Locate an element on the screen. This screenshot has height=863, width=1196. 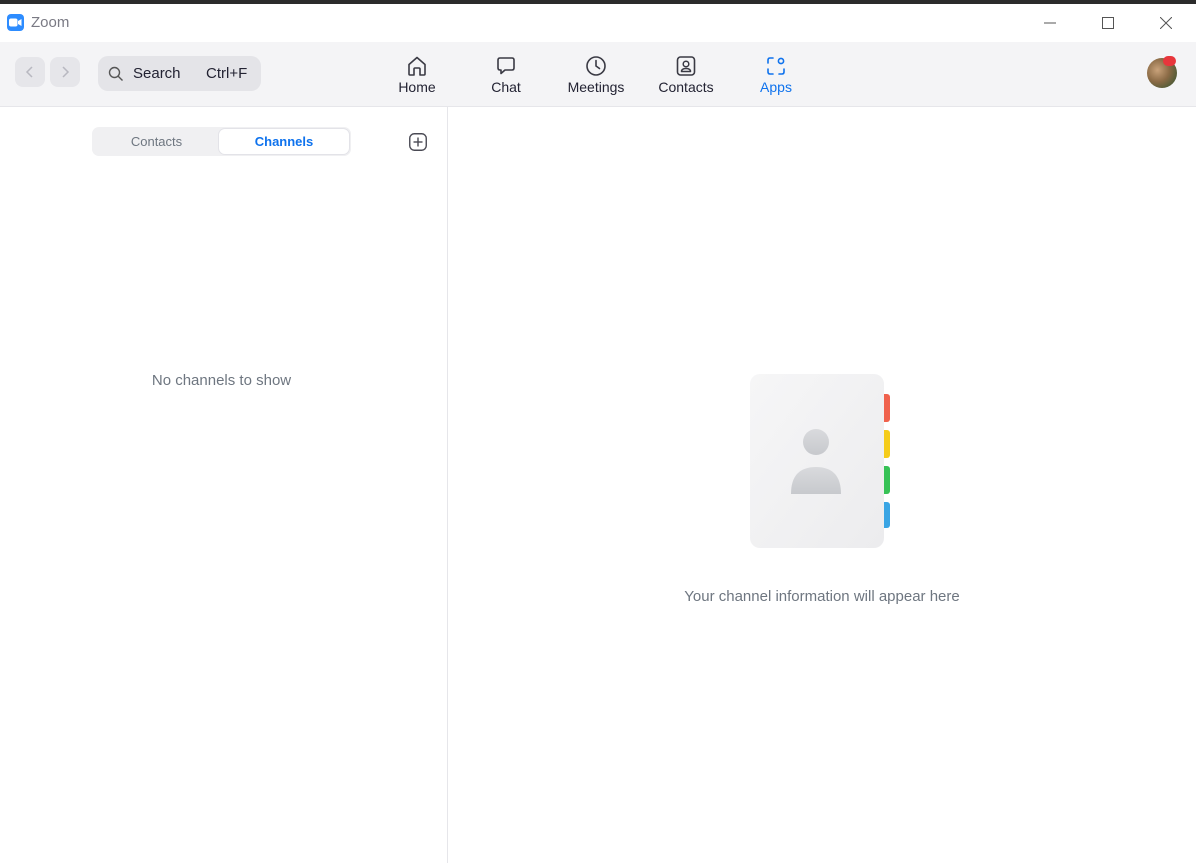
contacts-channels-switcher: Contacts Channels is located at coordinates (221, 141).